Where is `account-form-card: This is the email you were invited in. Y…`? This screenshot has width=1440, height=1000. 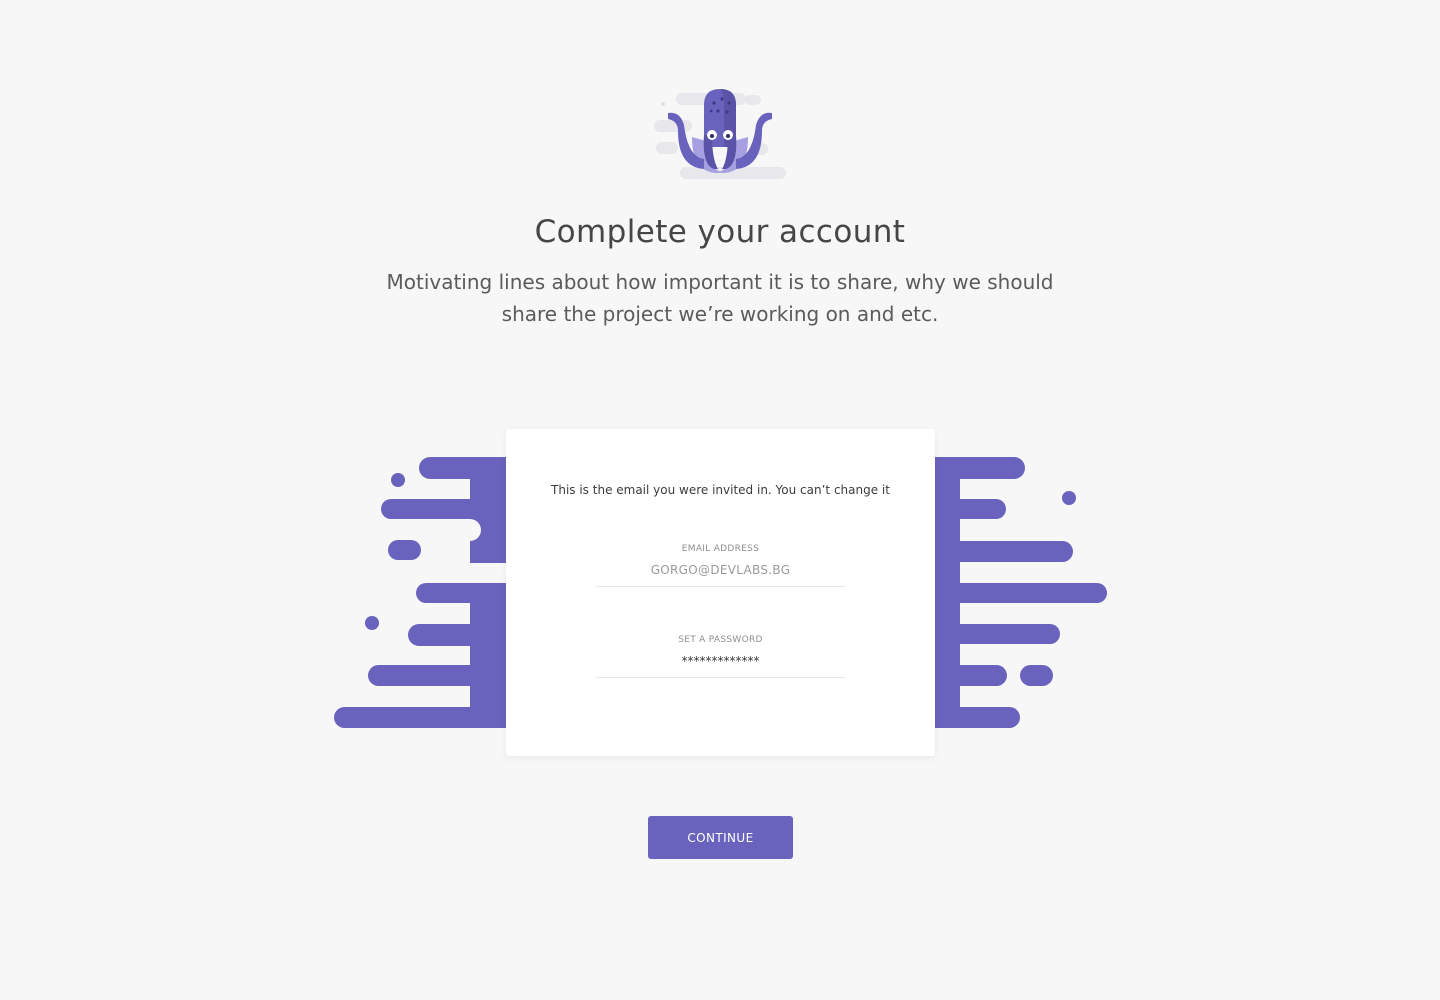 account-form-card: This is the email you were invited in. Y… is located at coordinates (720, 592).